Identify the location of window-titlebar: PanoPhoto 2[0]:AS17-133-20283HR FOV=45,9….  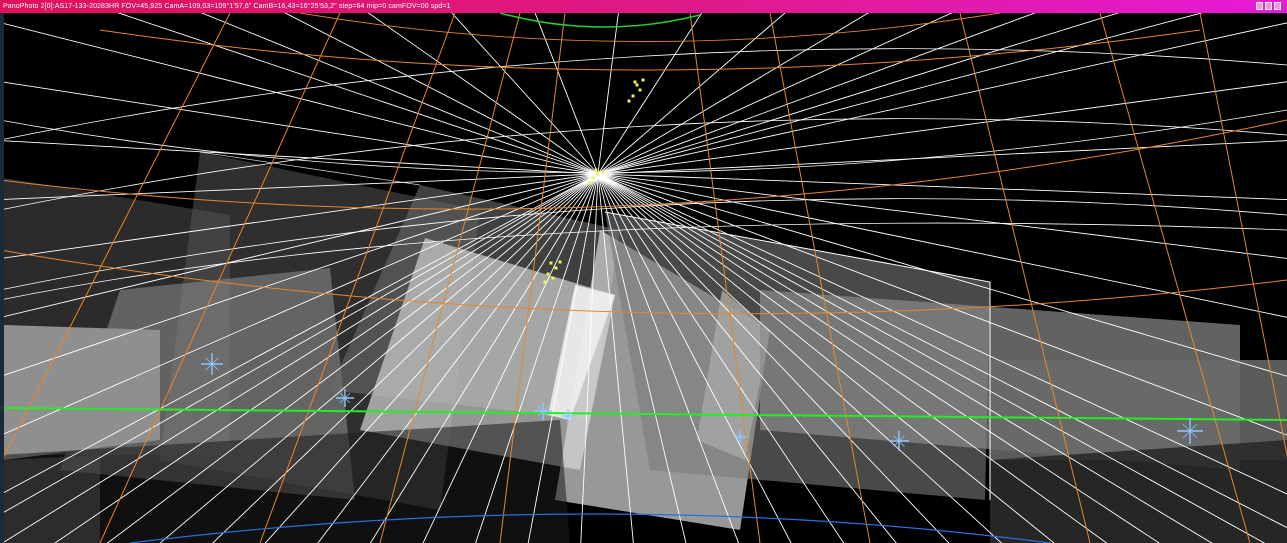
(643, 6).